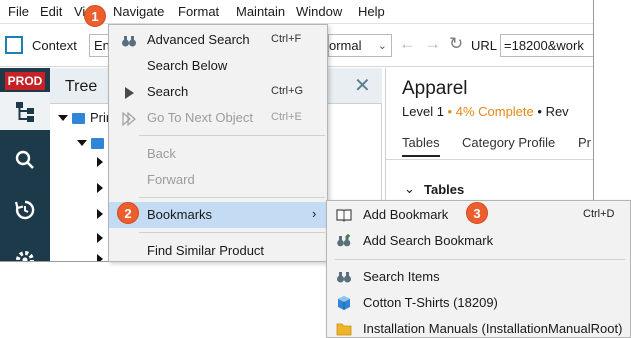 The width and height of the screenshot is (631, 338). Describe the element at coordinates (187, 65) in the screenshot. I see `menu-item-label: Search Below` at that location.